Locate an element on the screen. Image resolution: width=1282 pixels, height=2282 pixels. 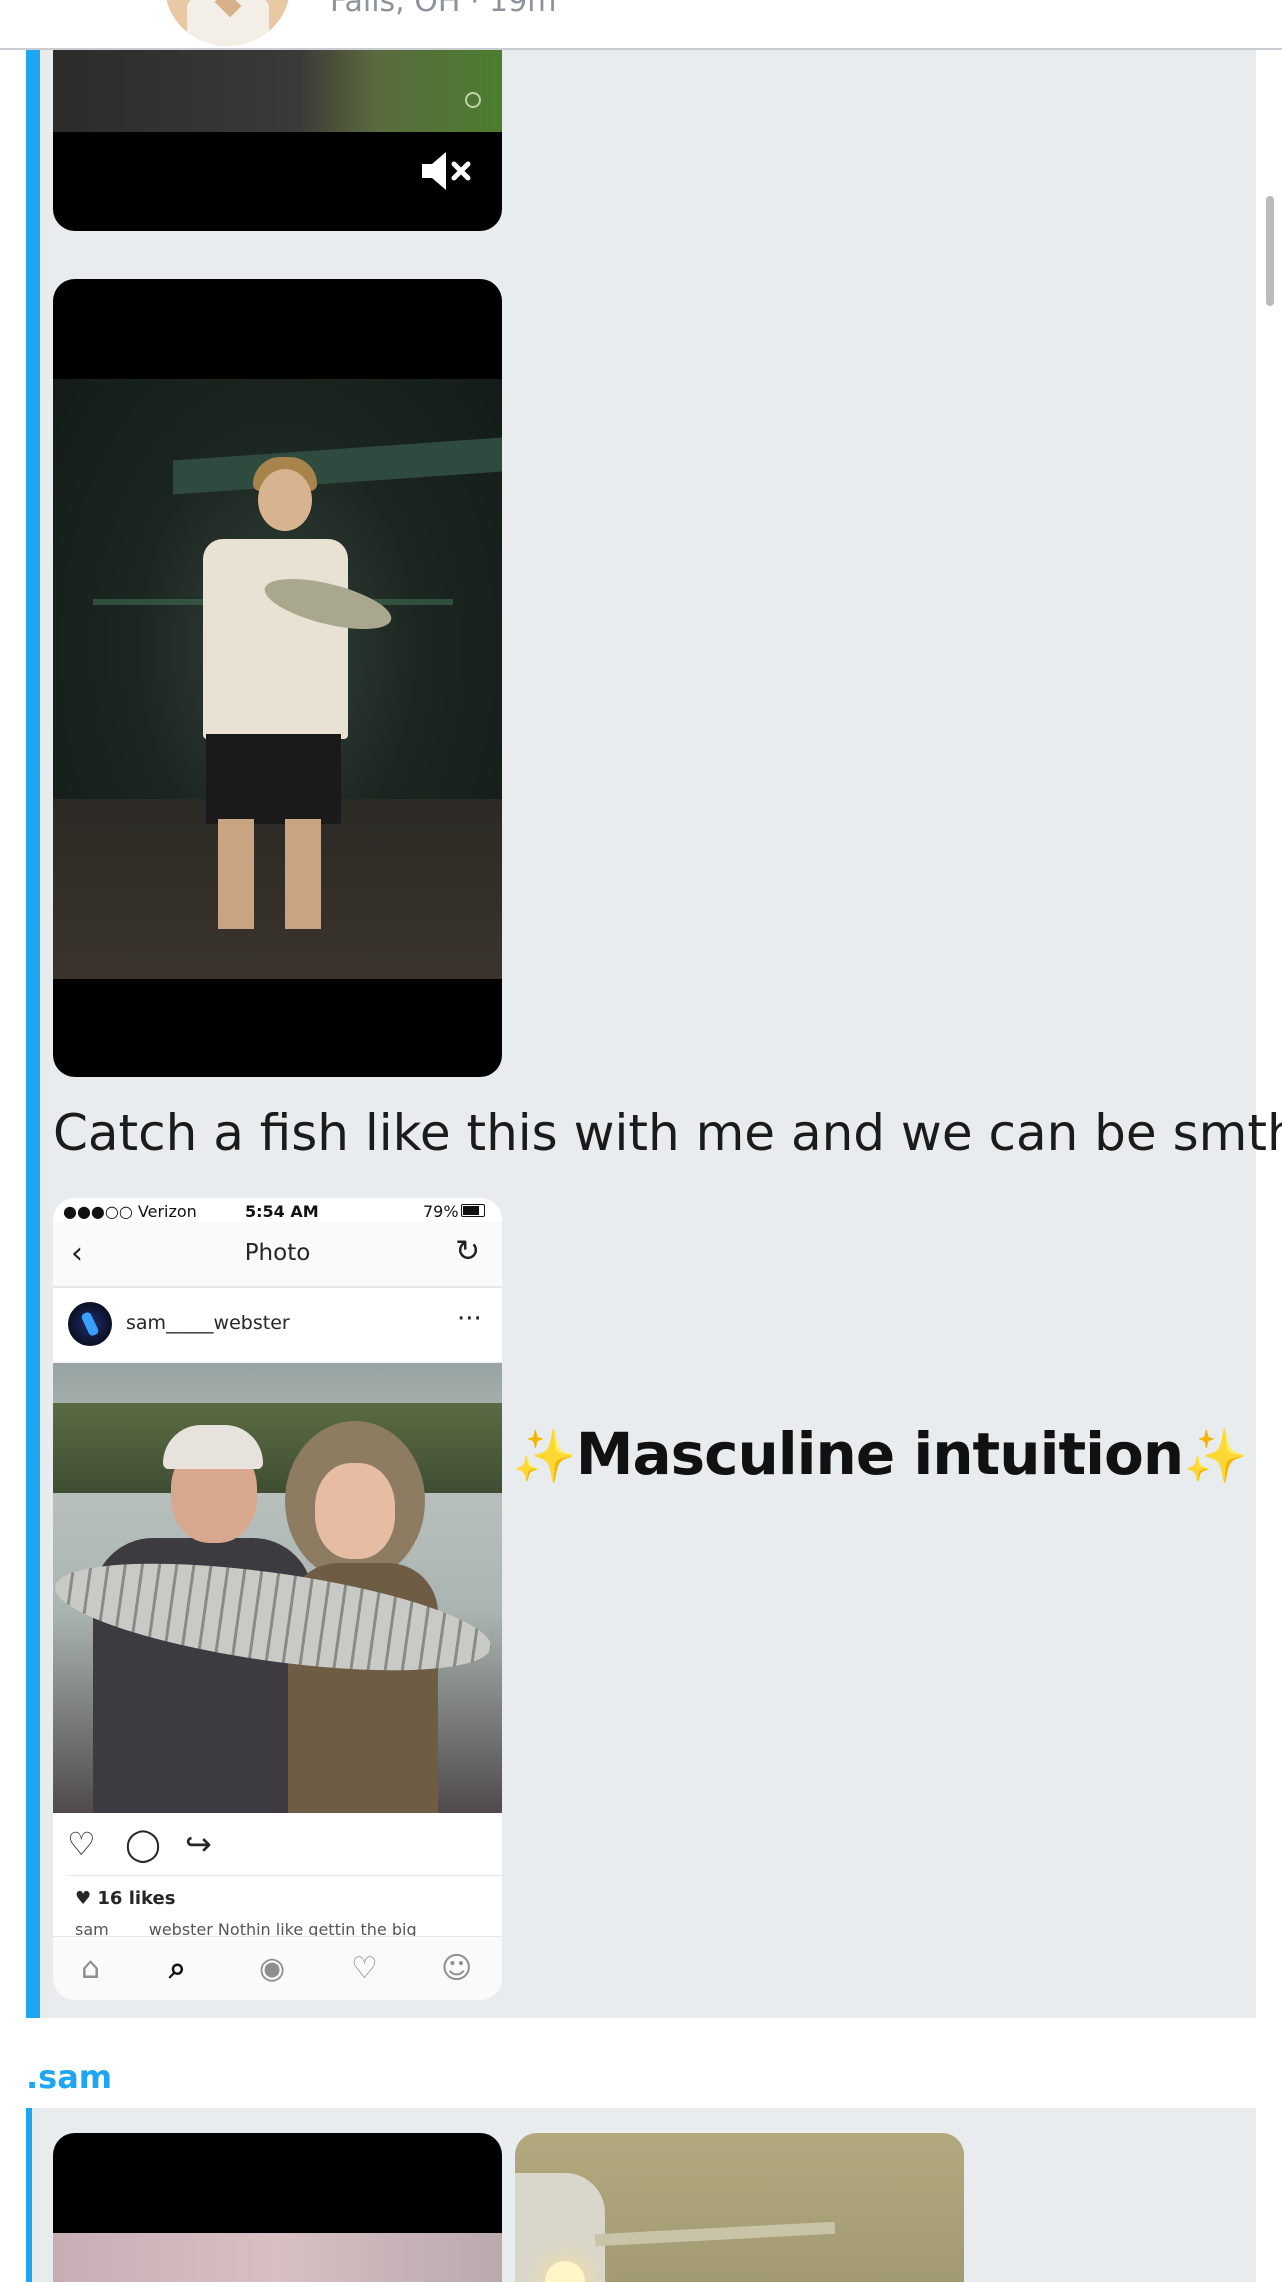
sunset-sky is located at coordinates (277, 2257).